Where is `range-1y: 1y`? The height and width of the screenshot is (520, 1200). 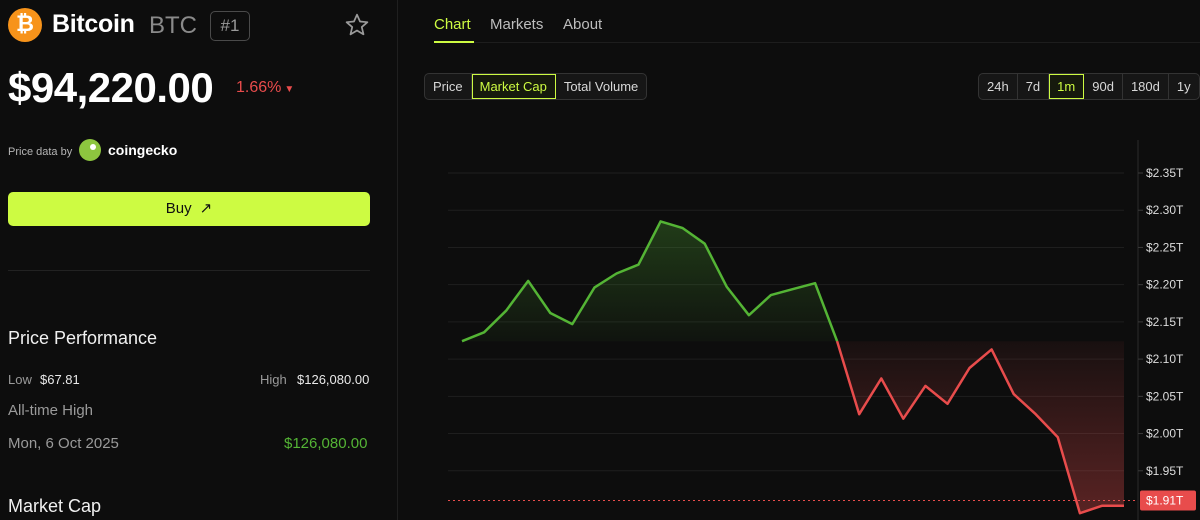
range-1y: 1y is located at coordinates (1184, 86).